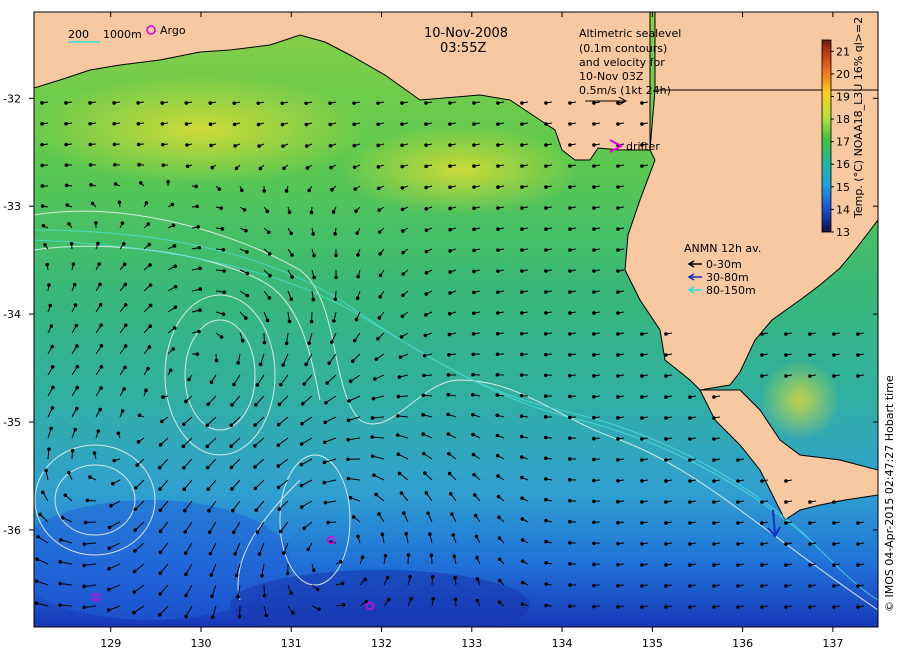 The height and width of the screenshot is (660, 900). Describe the element at coordinates (843, 51) in the screenshot. I see `colorbar-tick-label: 21` at that location.